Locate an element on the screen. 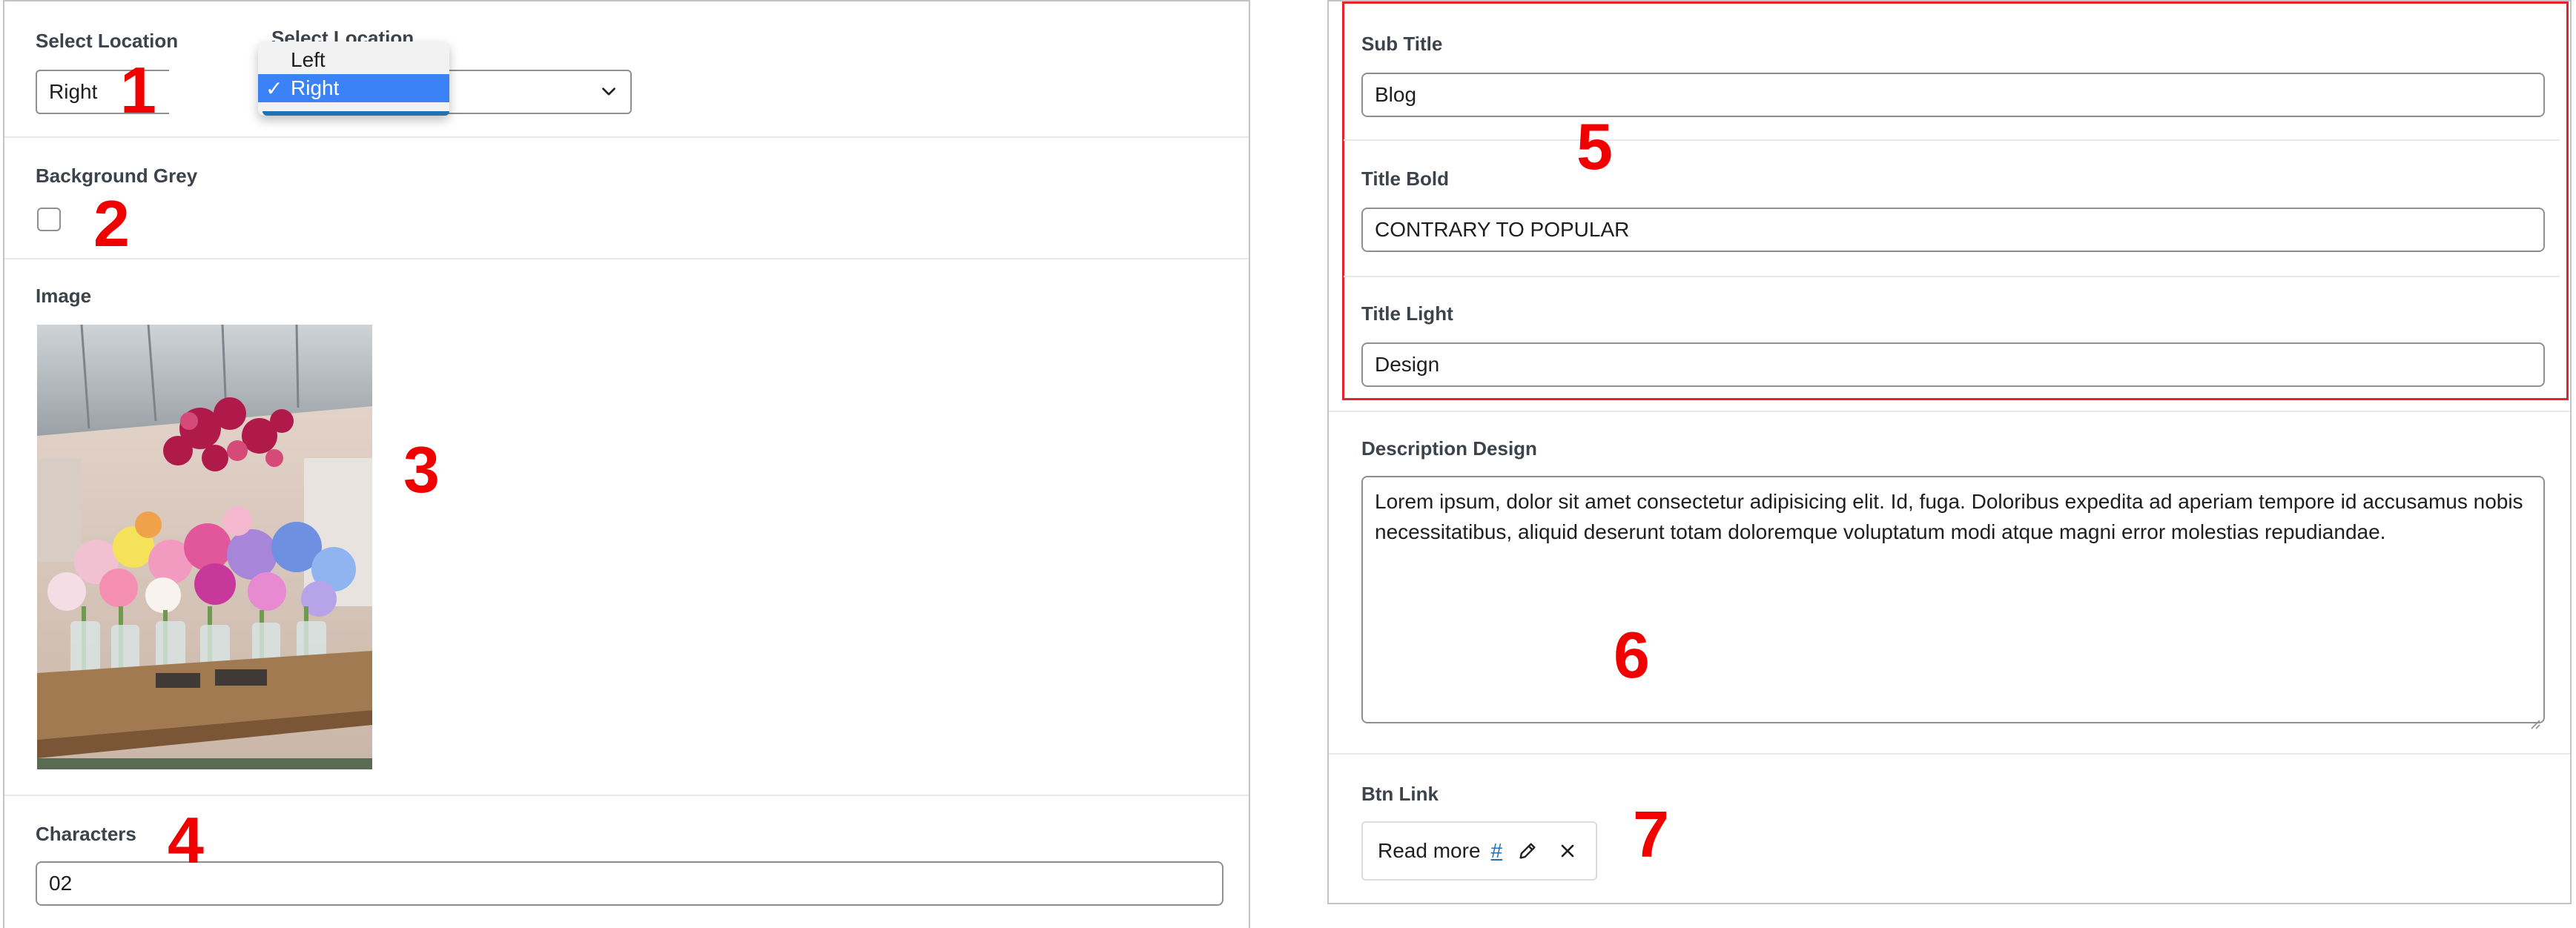  annotation-3: 3 is located at coordinates (421, 469).